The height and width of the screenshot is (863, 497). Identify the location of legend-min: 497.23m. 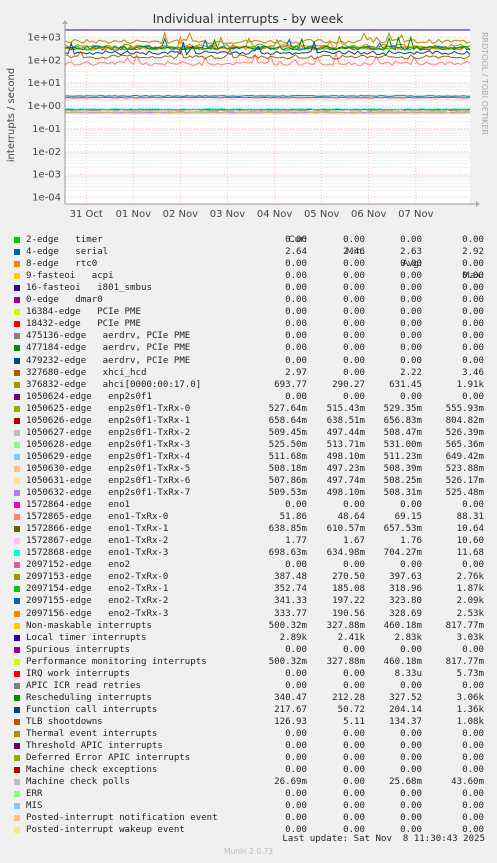
(345, 468).